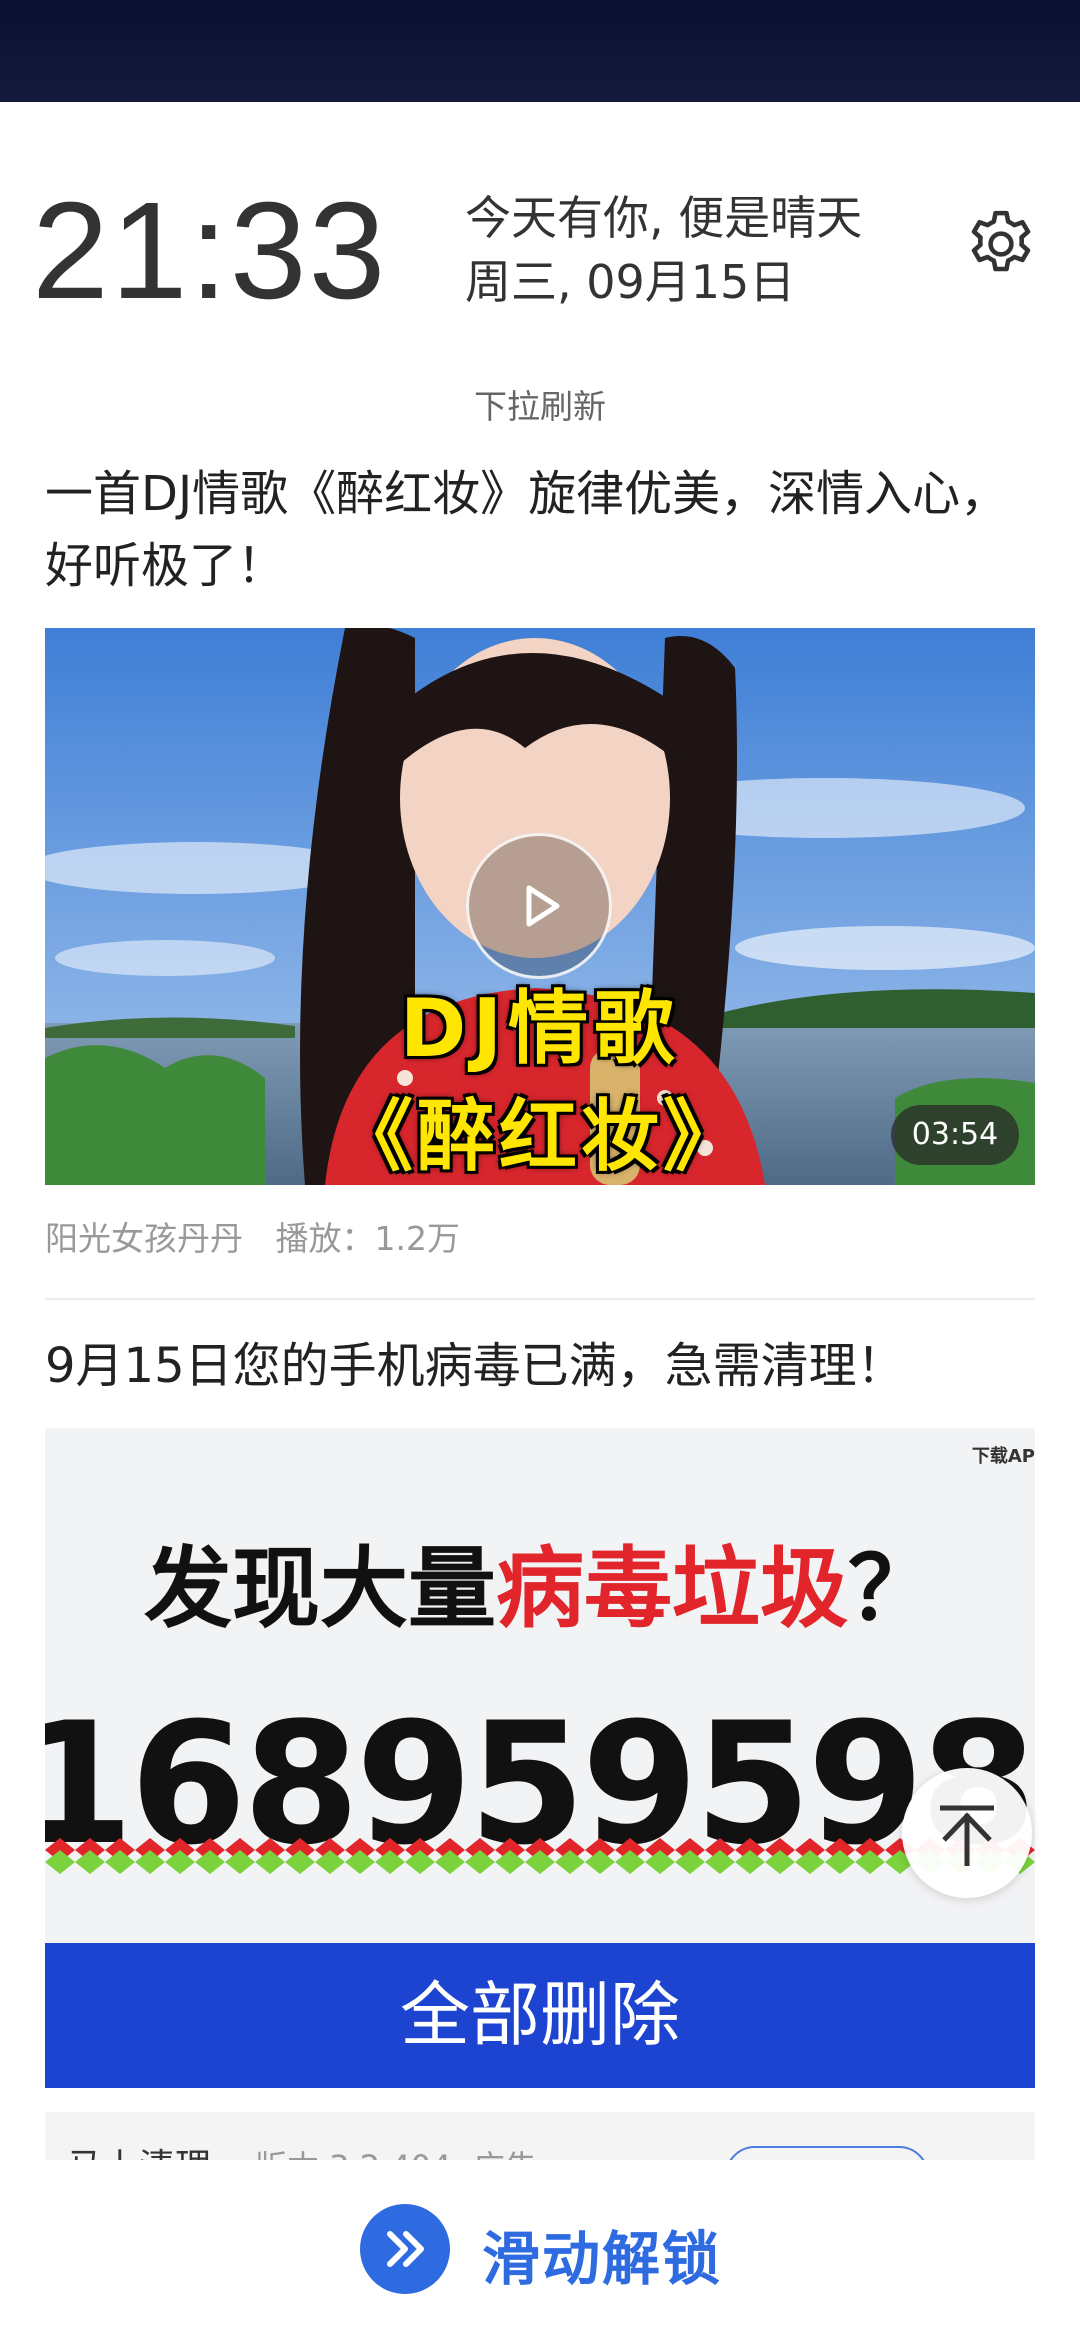 The height and width of the screenshot is (2340, 1080). Describe the element at coordinates (545, 1366) in the screenshot. I see `ad-title: 9月15日您的手机病毒已满，急需清理！` at that location.